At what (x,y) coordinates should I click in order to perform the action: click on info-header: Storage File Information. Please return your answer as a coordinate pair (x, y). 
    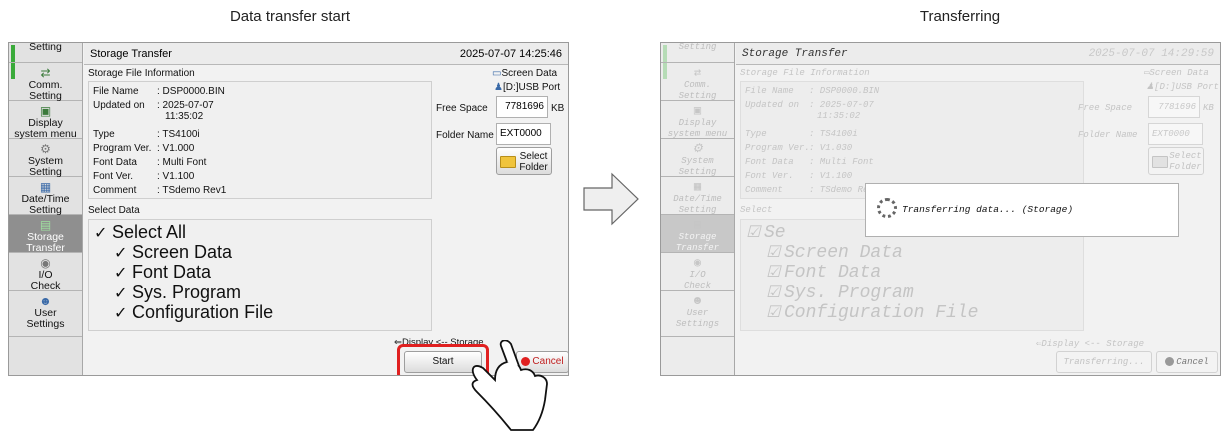
    Looking at the image, I should click on (805, 73).